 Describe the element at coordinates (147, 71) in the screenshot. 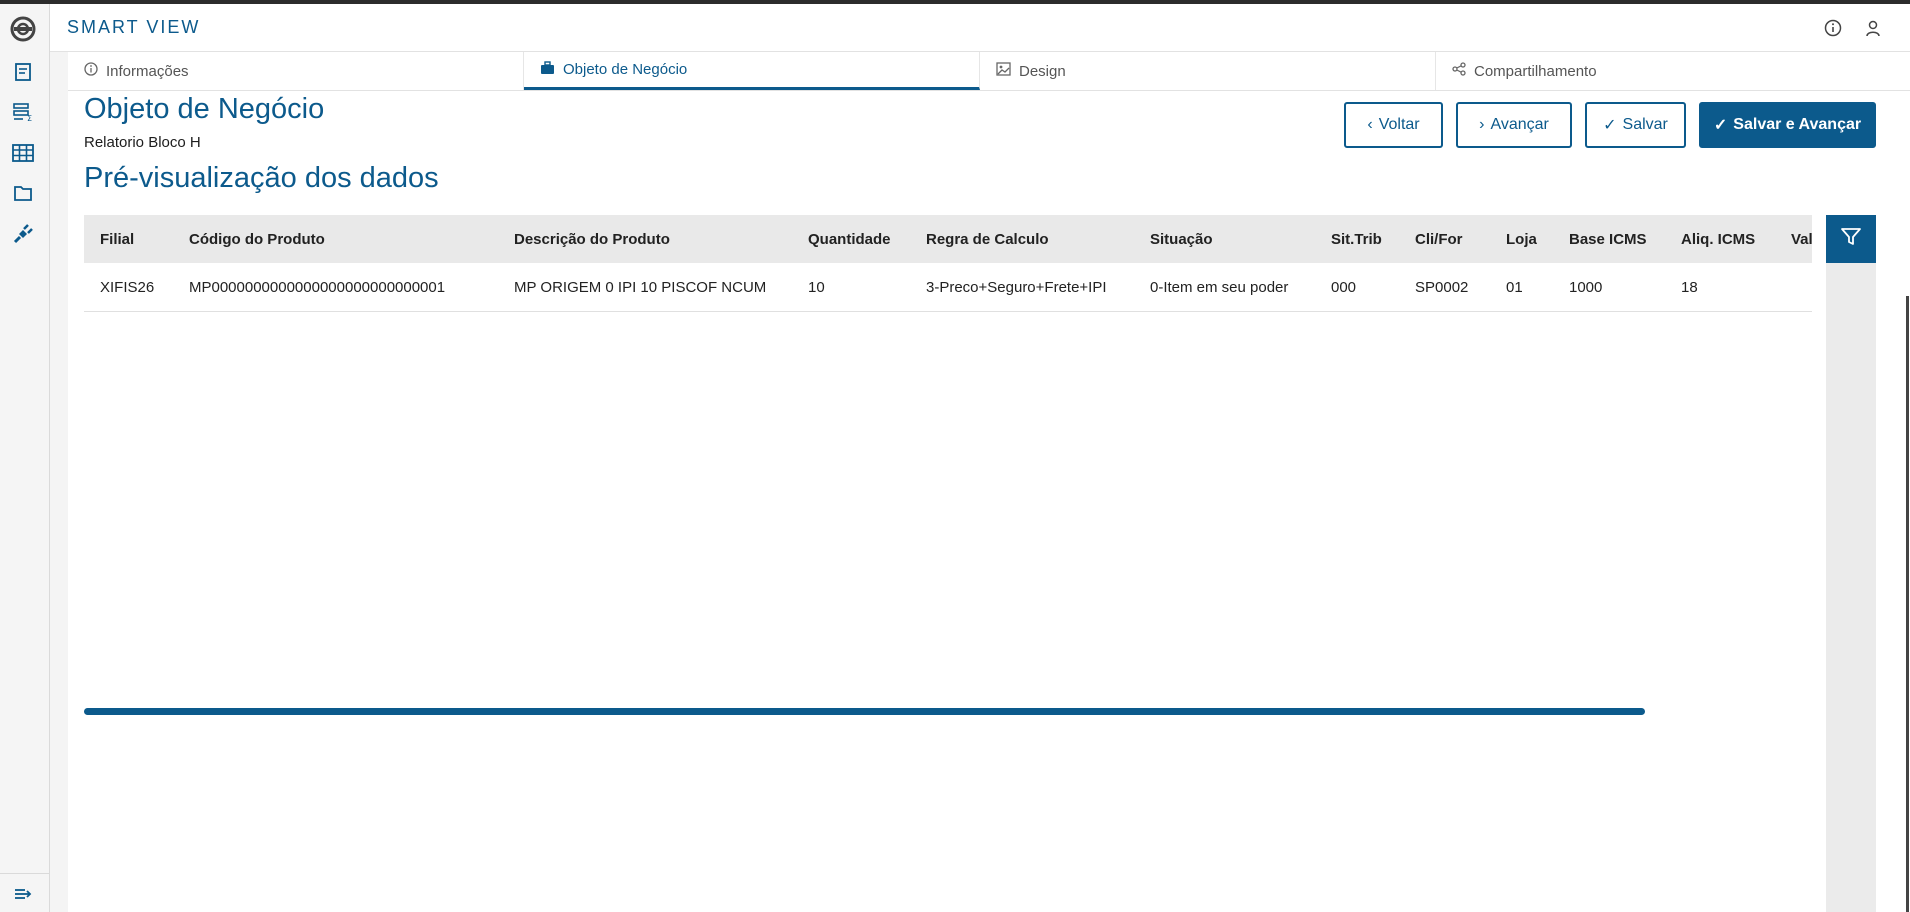

I see `tab-label: Informações` at that location.